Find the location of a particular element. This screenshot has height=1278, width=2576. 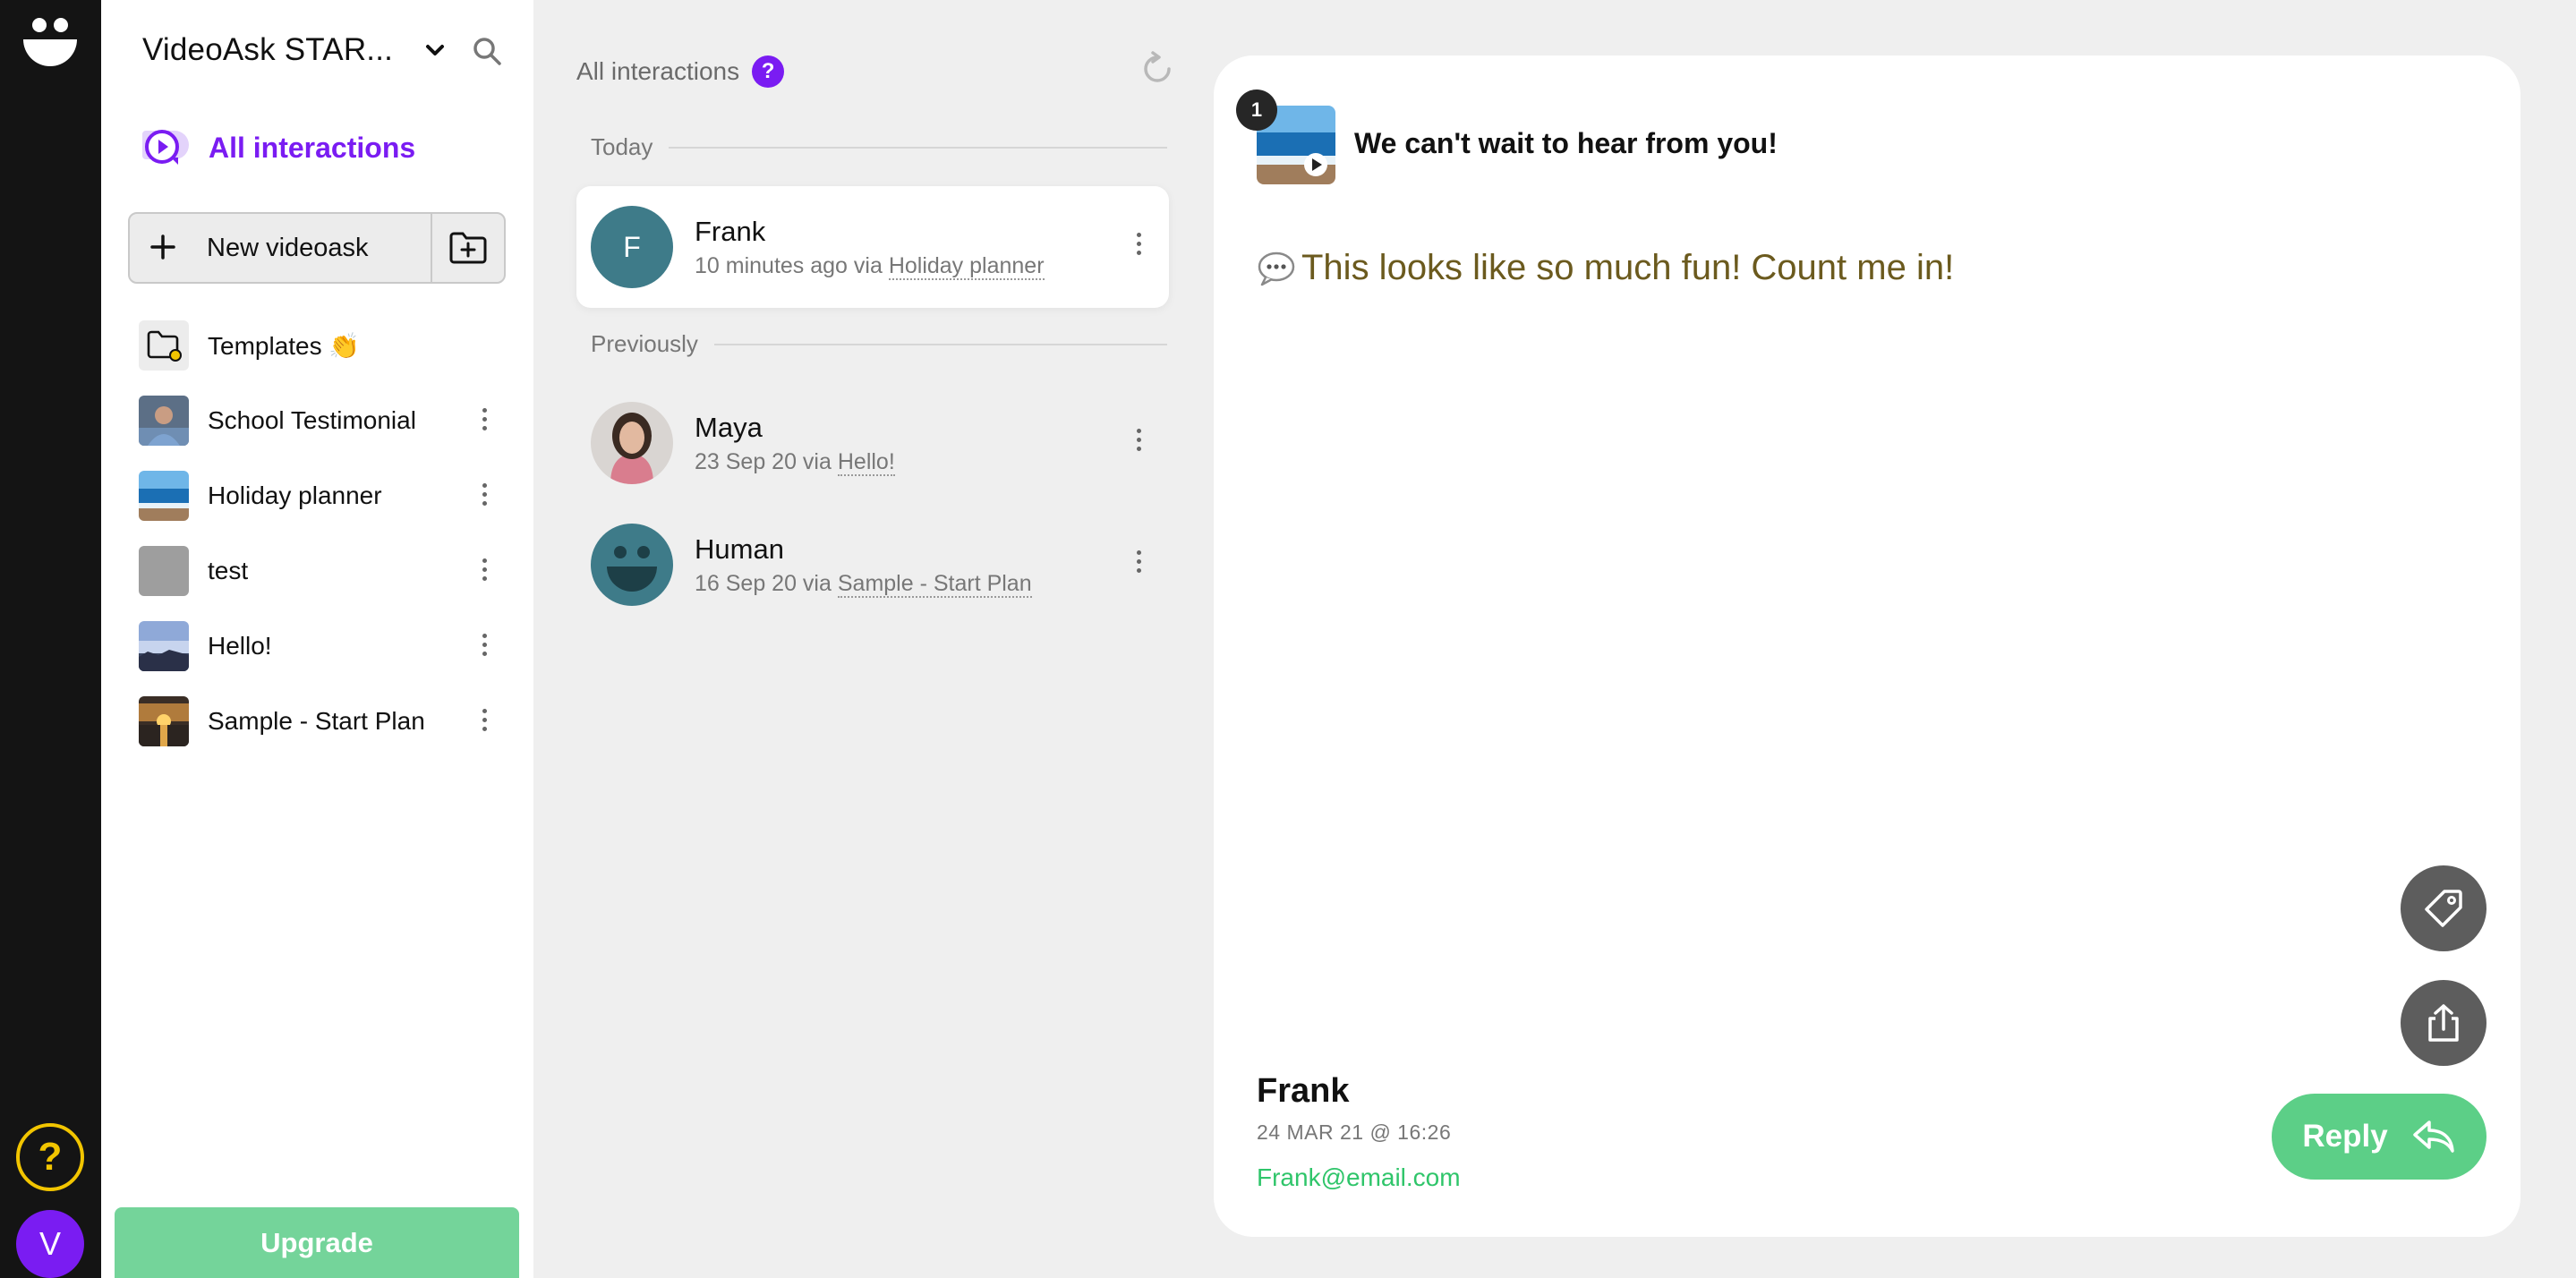

folder-label: Sample - Start Plan is located at coordinates (316, 721).